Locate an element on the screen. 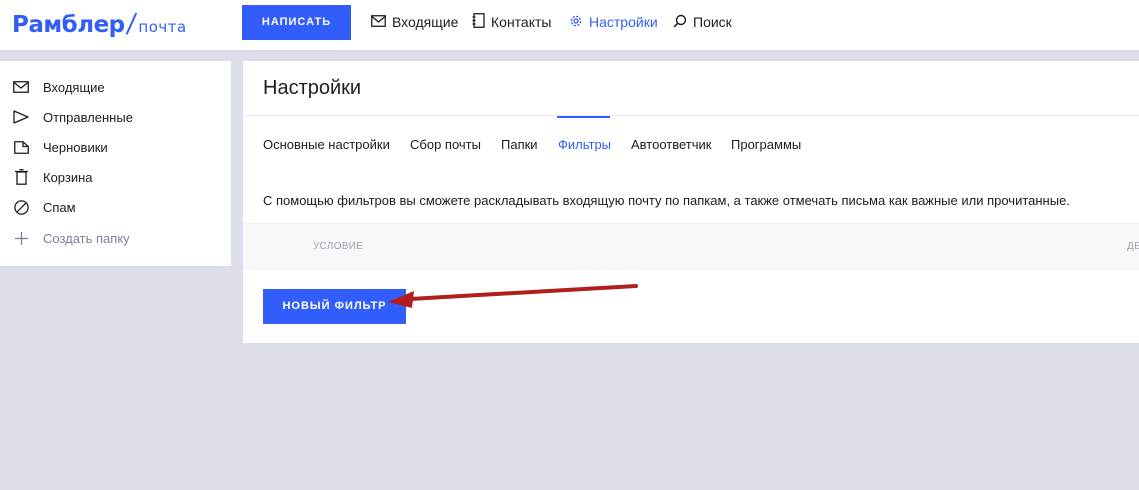 The height and width of the screenshot is (490, 1139). tab-mail-collection: Сбор почты is located at coordinates (445, 144).